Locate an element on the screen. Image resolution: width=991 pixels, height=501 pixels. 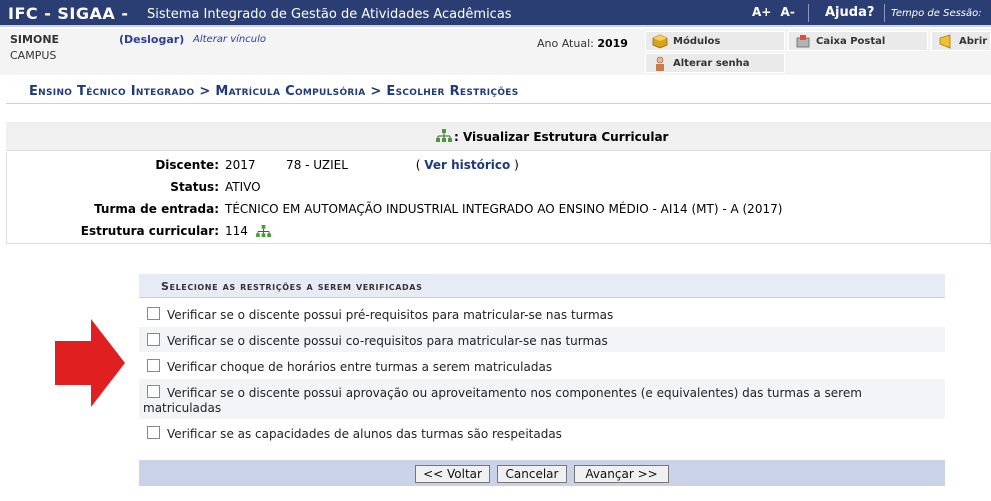
change-password-label: Alterar senha is located at coordinates (711, 63).